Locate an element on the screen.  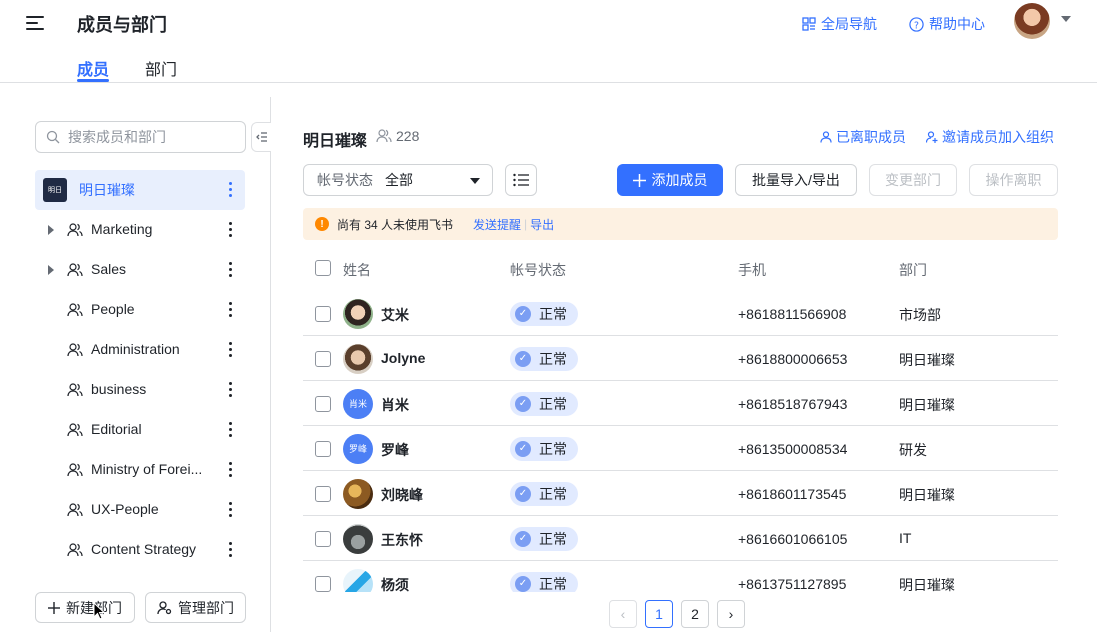
member-name: 王东怀 is located at coordinates (402, 540).